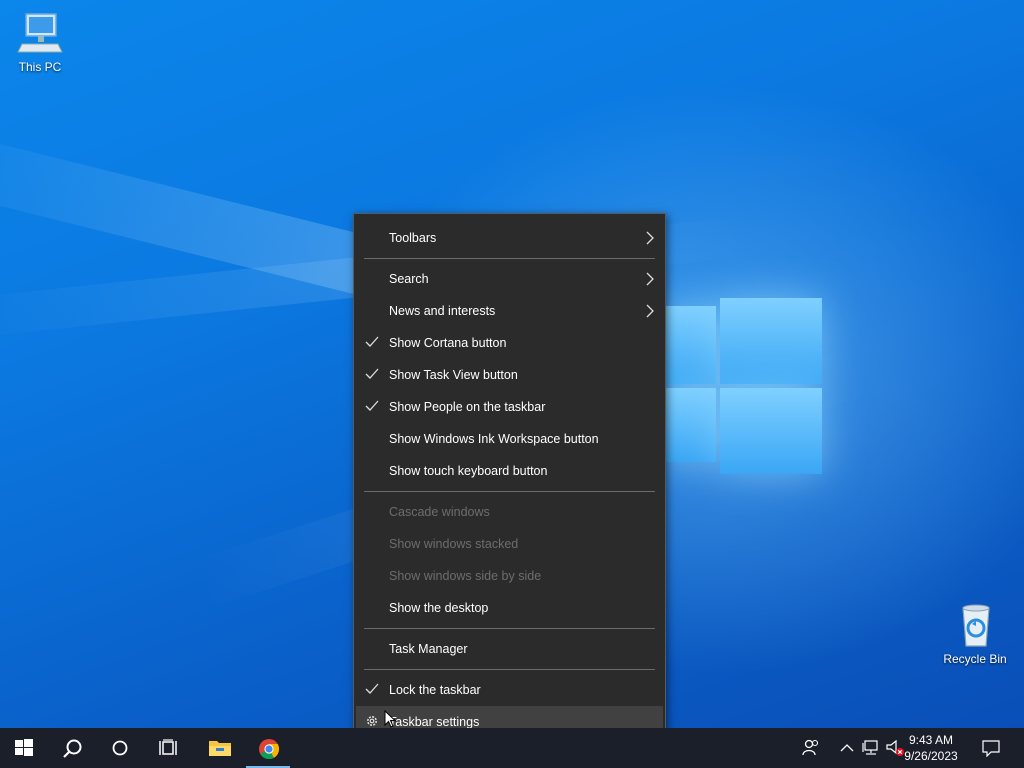 The width and height of the screenshot is (1024, 768). Describe the element at coordinates (847, 748) in the screenshot. I see `chevron-up-icon` at that location.